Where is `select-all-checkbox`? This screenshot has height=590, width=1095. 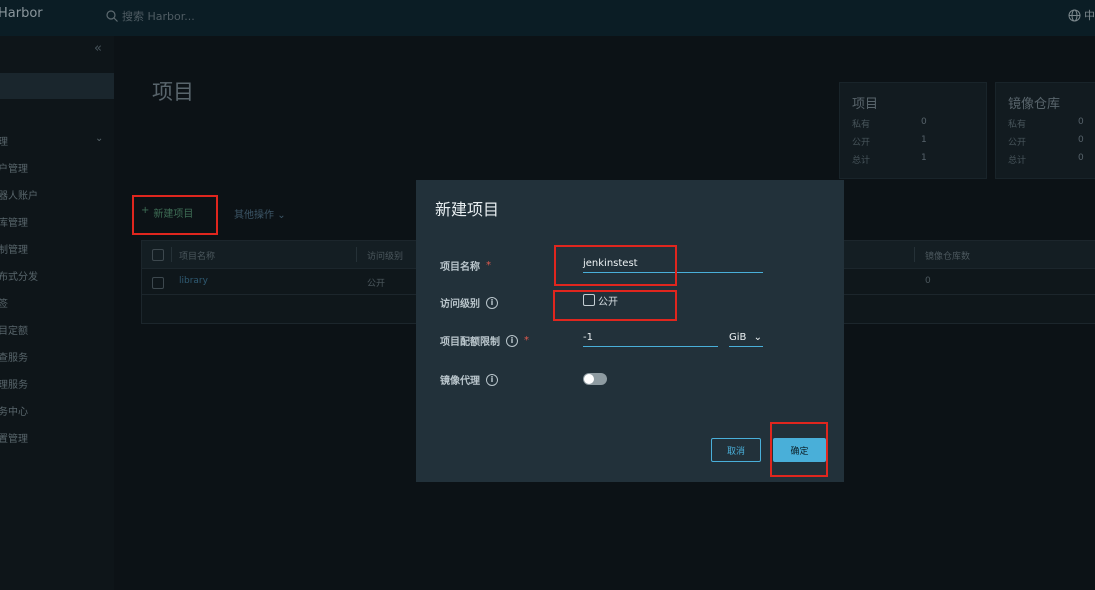
select-all-checkbox is located at coordinates (158, 255).